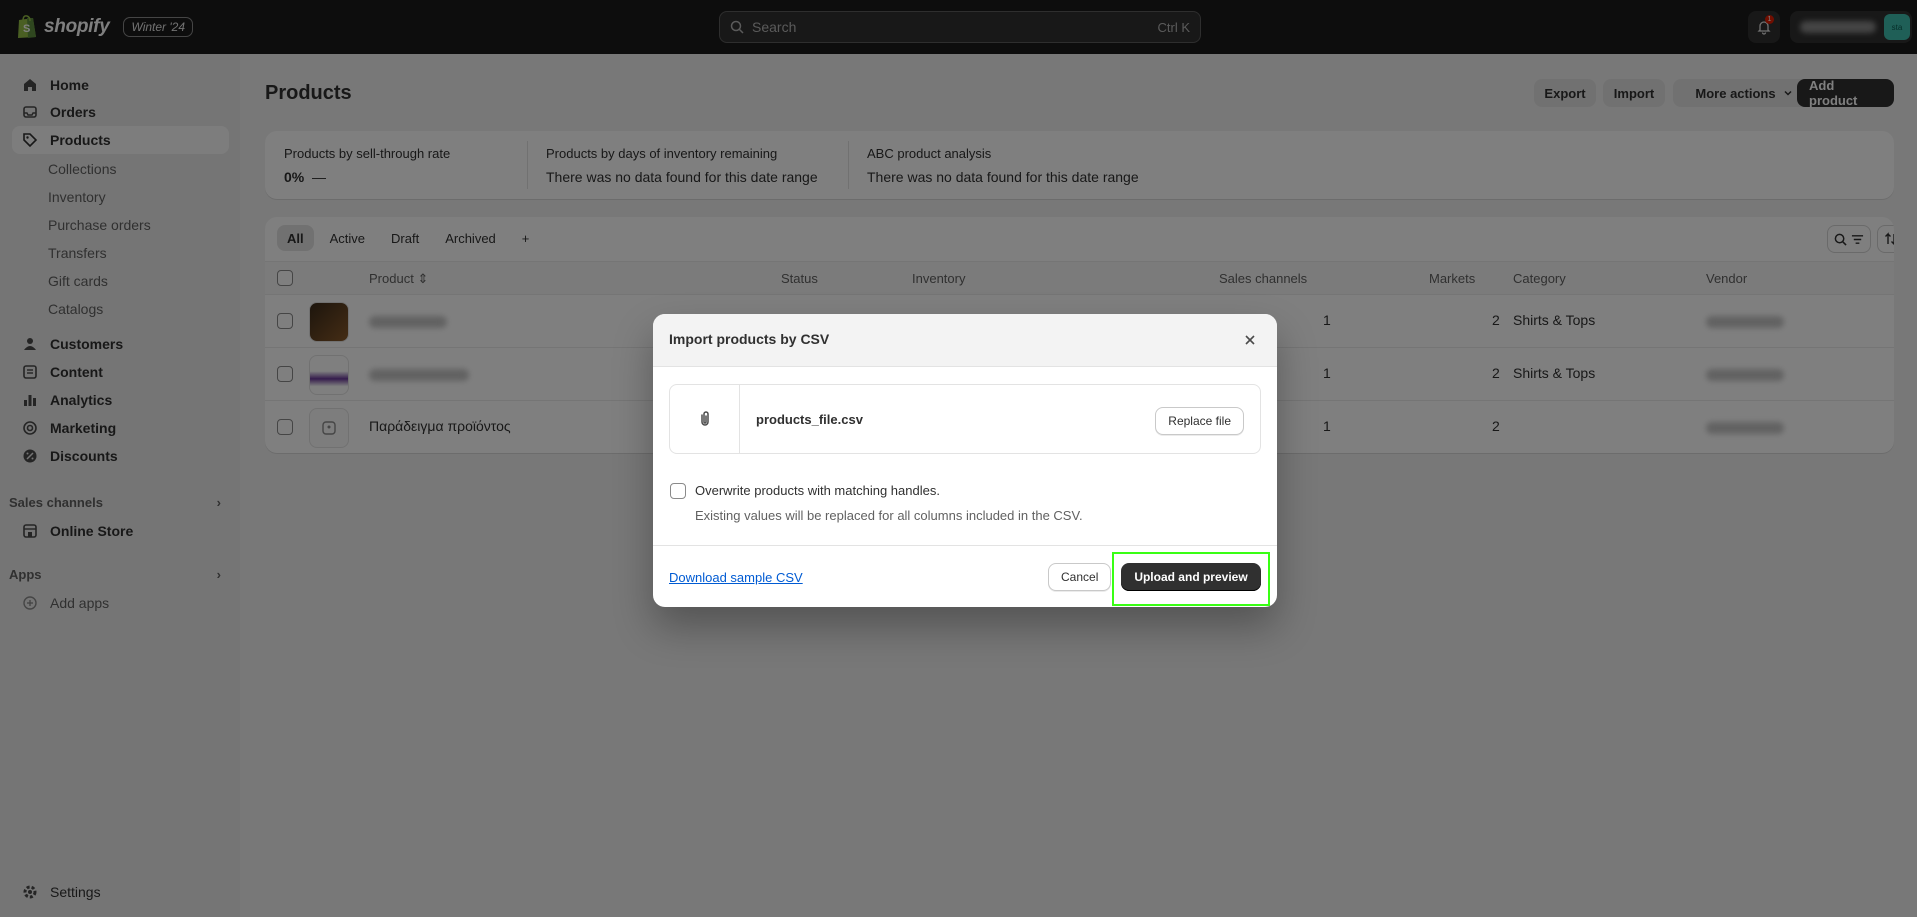 This screenshot has height=917, width=1917. Describe the element at coordinates (1191, 577) in the screenshot. I see `upload-and-preview-button: Upload and preview` at that location.